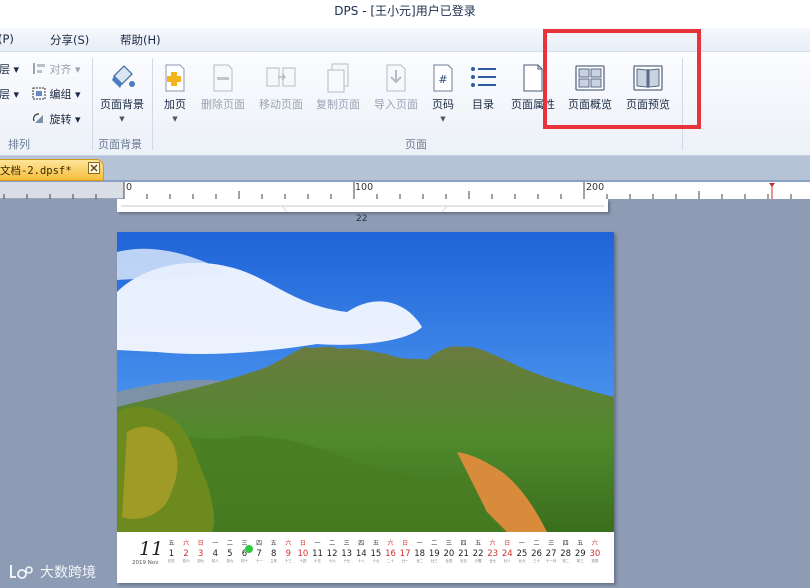 The height and width of the screenshot is (588, 810). What do you see at coordinates (249, 549) in the screenshot?
I see `rotation-handle` at bounding box center [249, 549].